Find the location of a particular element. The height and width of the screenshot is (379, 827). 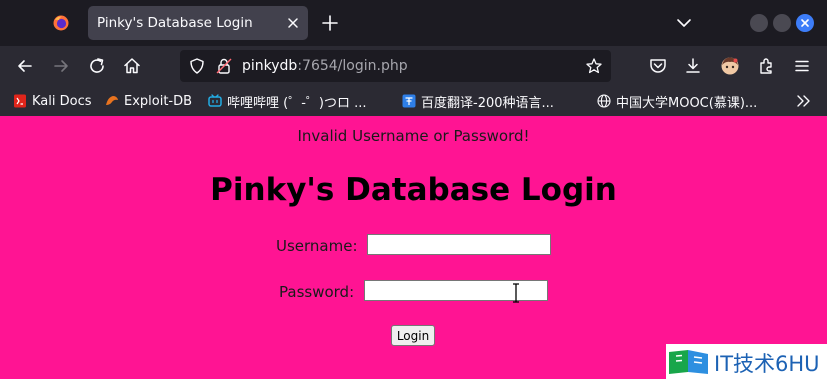

tab-title: Pinky's Database Login is located at coordinates (175, 23).